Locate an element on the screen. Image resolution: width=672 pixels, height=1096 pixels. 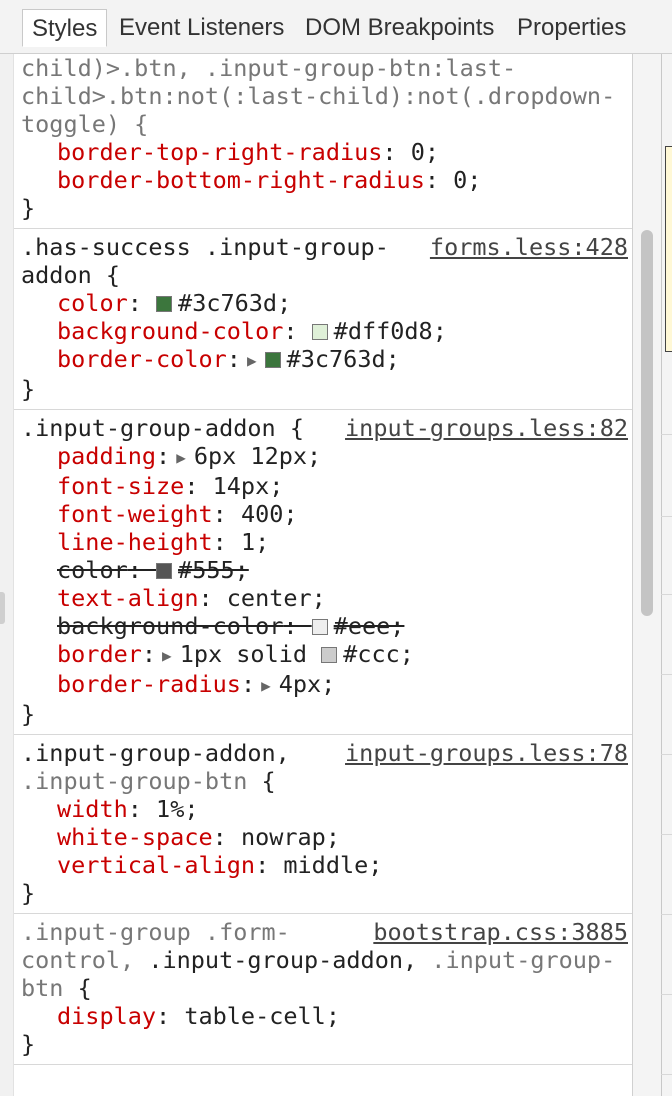
css-declaration: border-radius: ▶ 4px; is located at coordinates (326, 685).